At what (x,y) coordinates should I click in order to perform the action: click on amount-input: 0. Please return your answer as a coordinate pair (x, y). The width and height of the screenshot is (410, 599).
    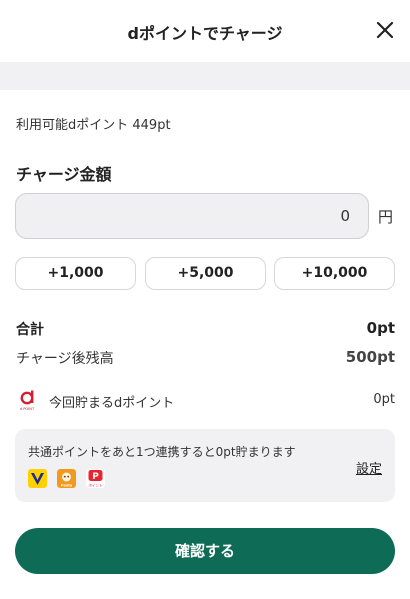
    Looking at the image, I should click on (192, 216).